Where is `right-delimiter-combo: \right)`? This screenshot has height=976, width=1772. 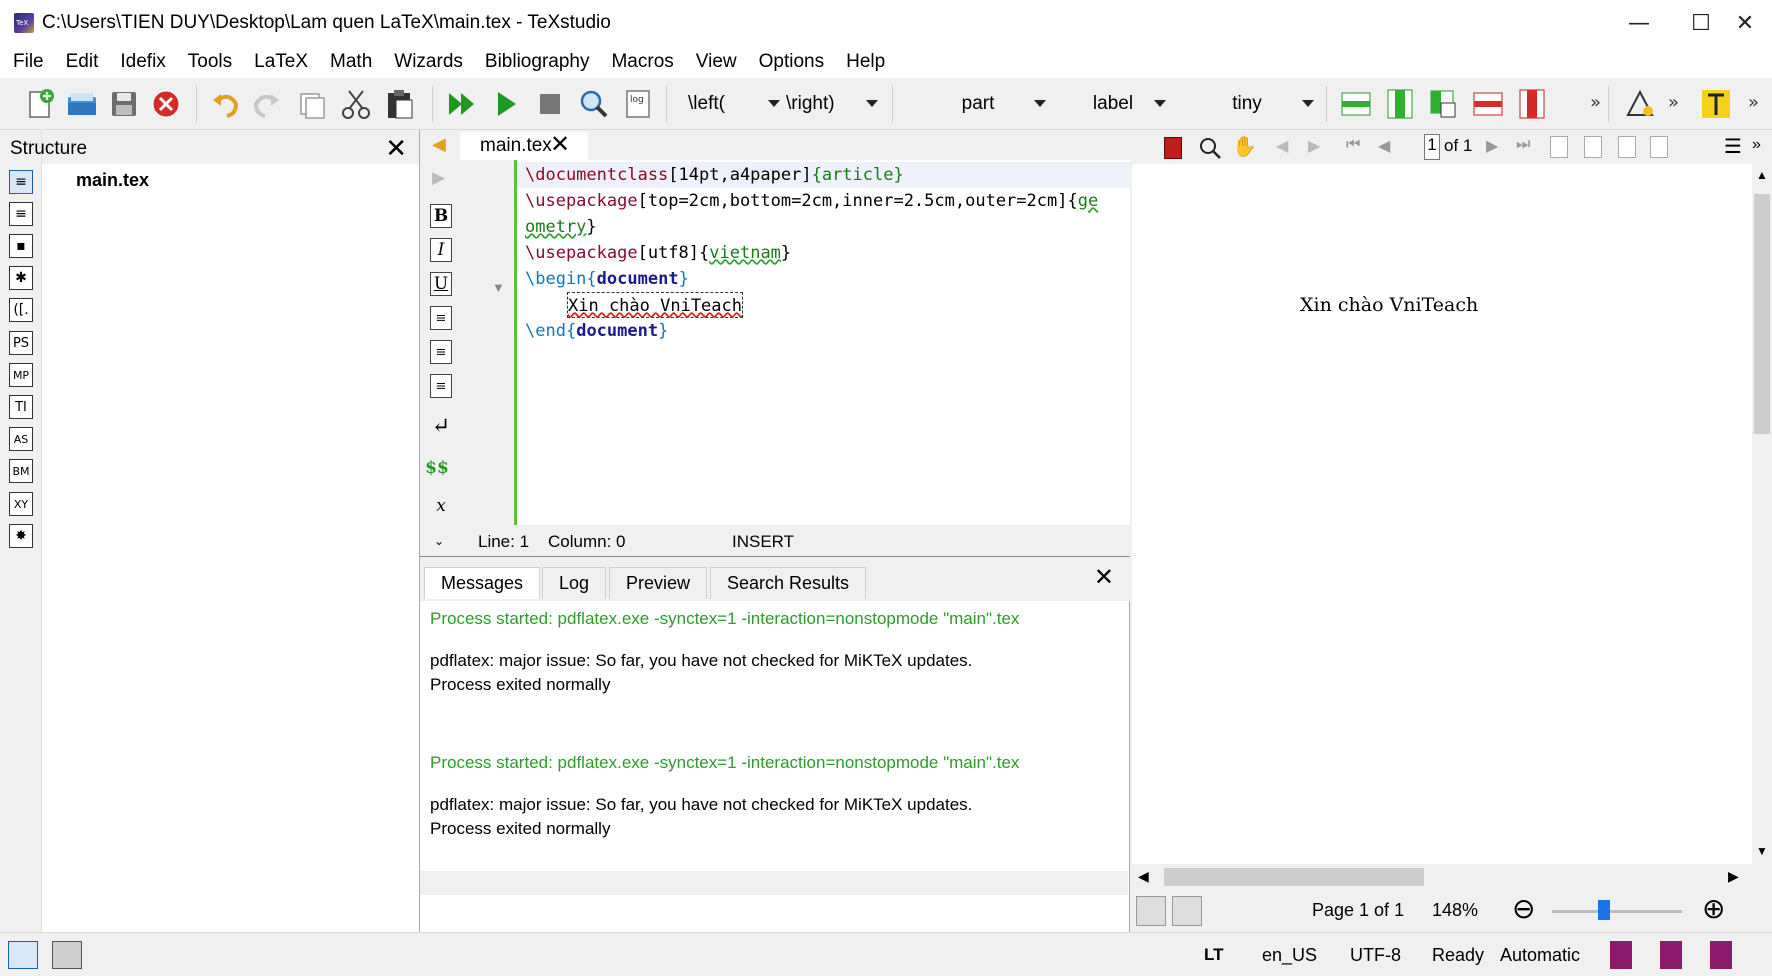
right-delimiter-combo: \right) is located at coordinates (834, 104).